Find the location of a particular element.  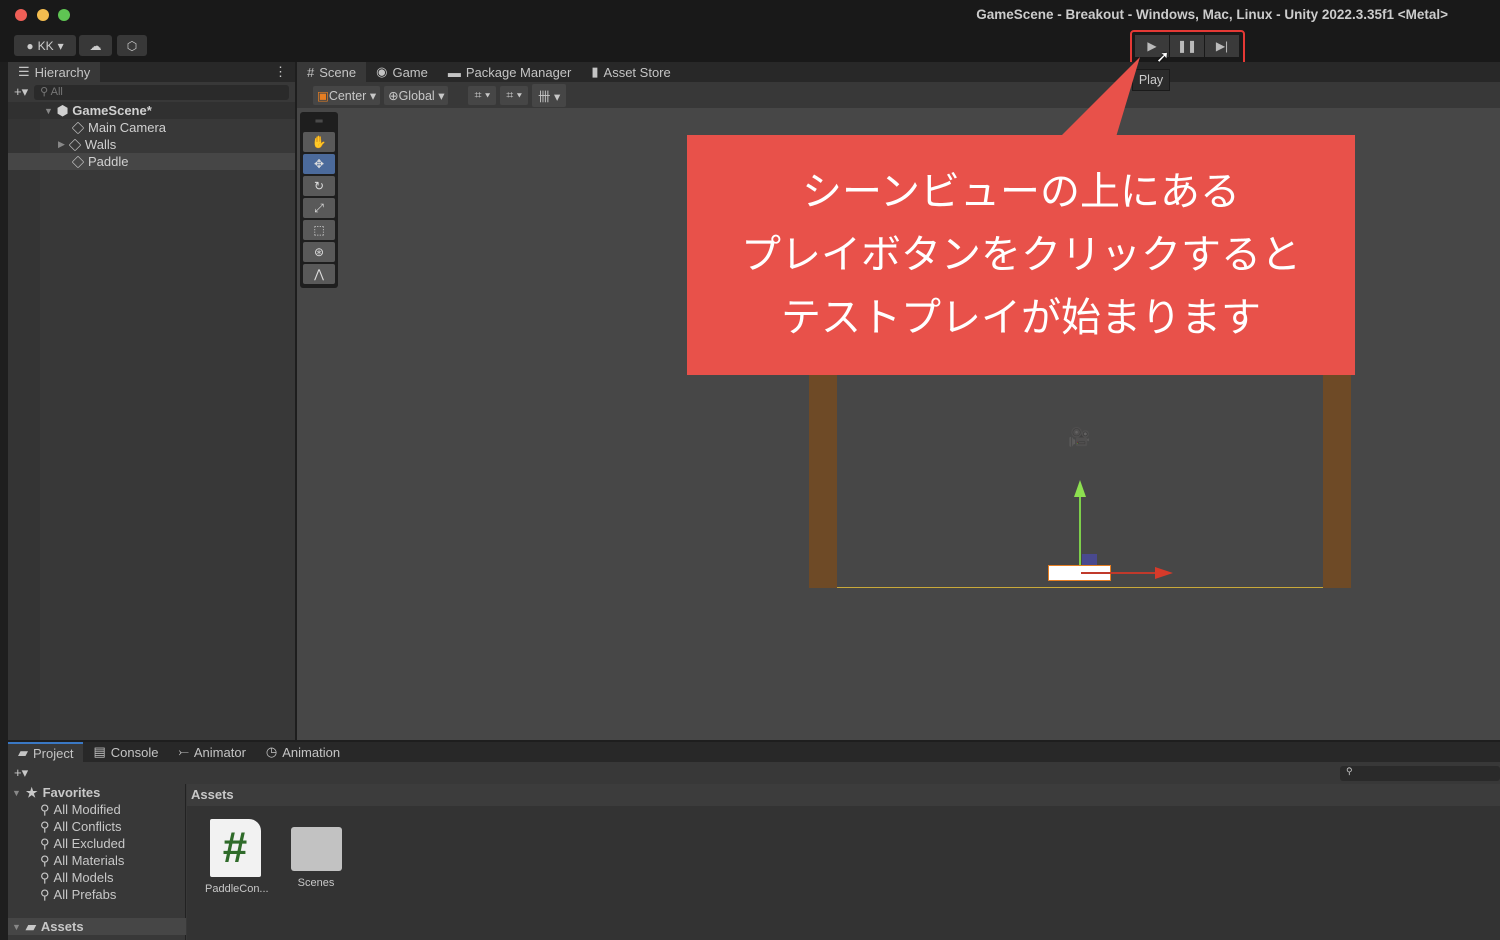

zoom-window-button is located at coordinates (64, 15).